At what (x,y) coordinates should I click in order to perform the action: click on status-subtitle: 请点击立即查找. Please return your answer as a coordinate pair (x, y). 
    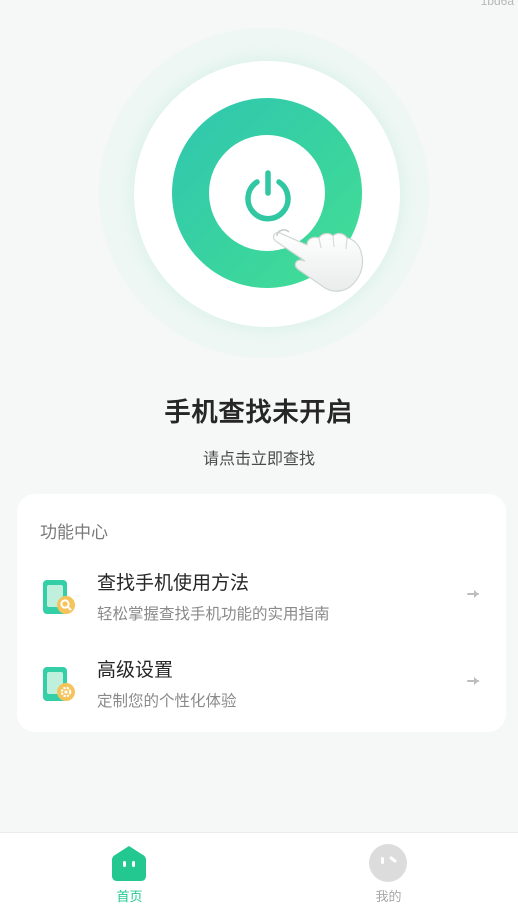
    Looking at the image, I should click on (259, 457).